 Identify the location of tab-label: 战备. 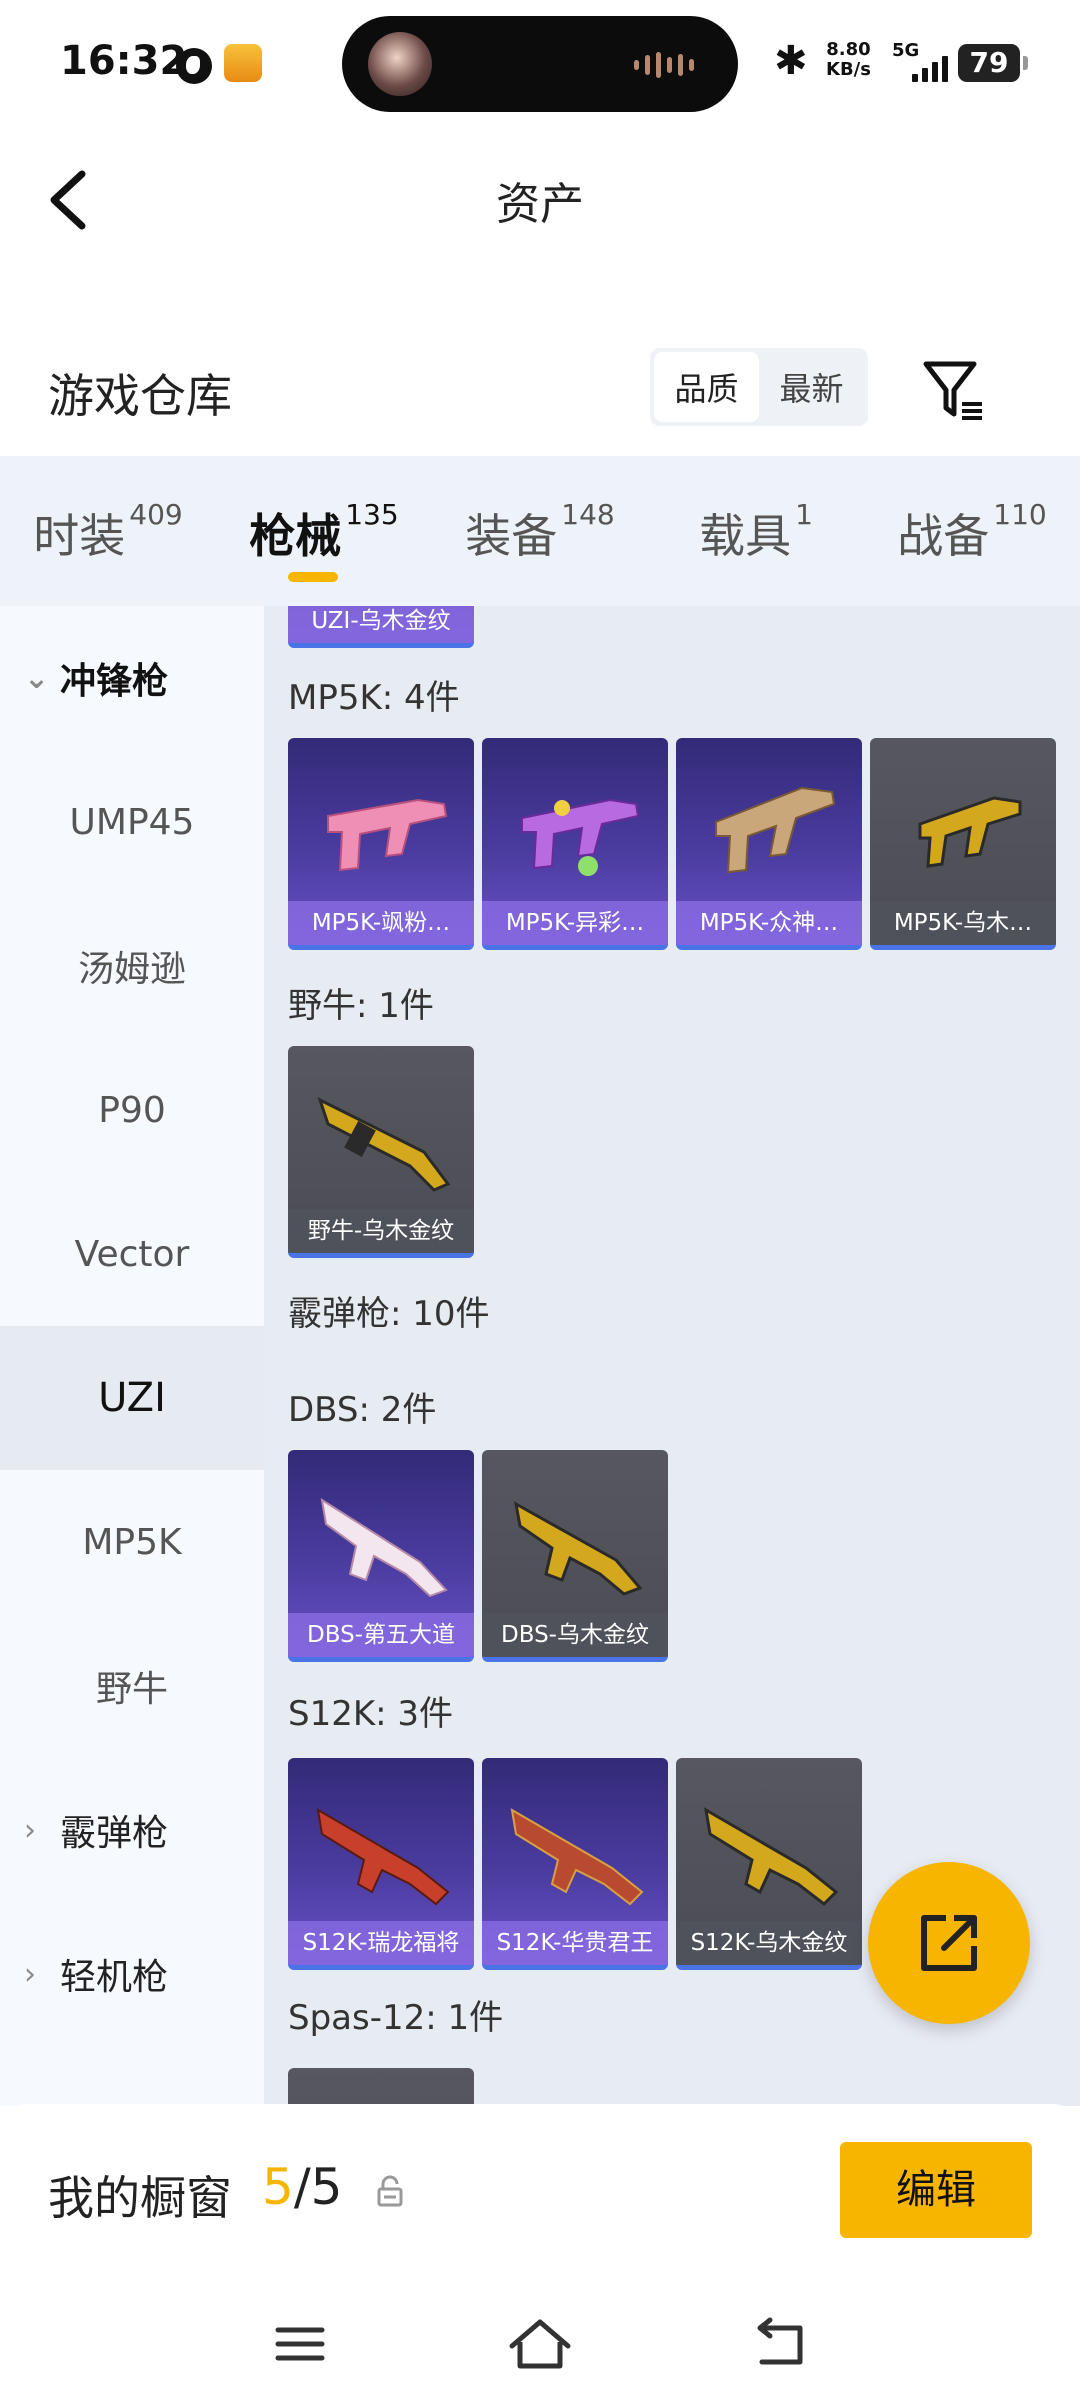
(943, 536).